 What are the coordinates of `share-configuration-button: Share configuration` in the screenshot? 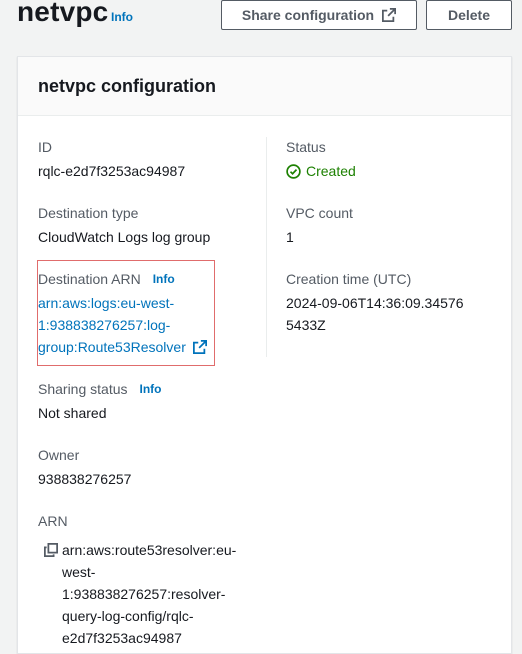 It's located at (319, 15).